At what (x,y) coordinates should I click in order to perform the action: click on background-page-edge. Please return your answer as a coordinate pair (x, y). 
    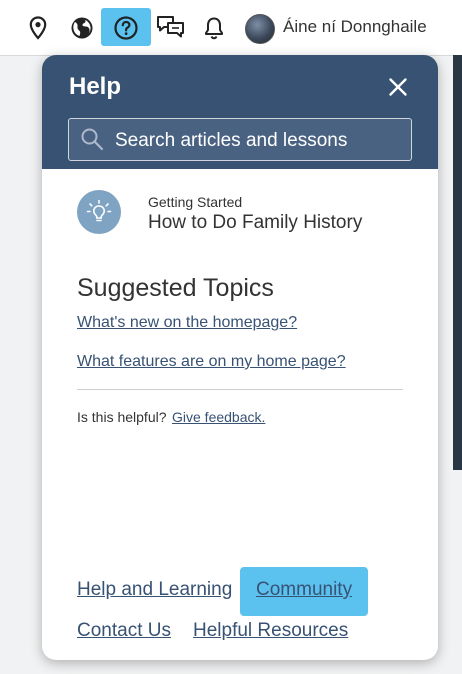
    Looking at the image, I should click on (457, 262).